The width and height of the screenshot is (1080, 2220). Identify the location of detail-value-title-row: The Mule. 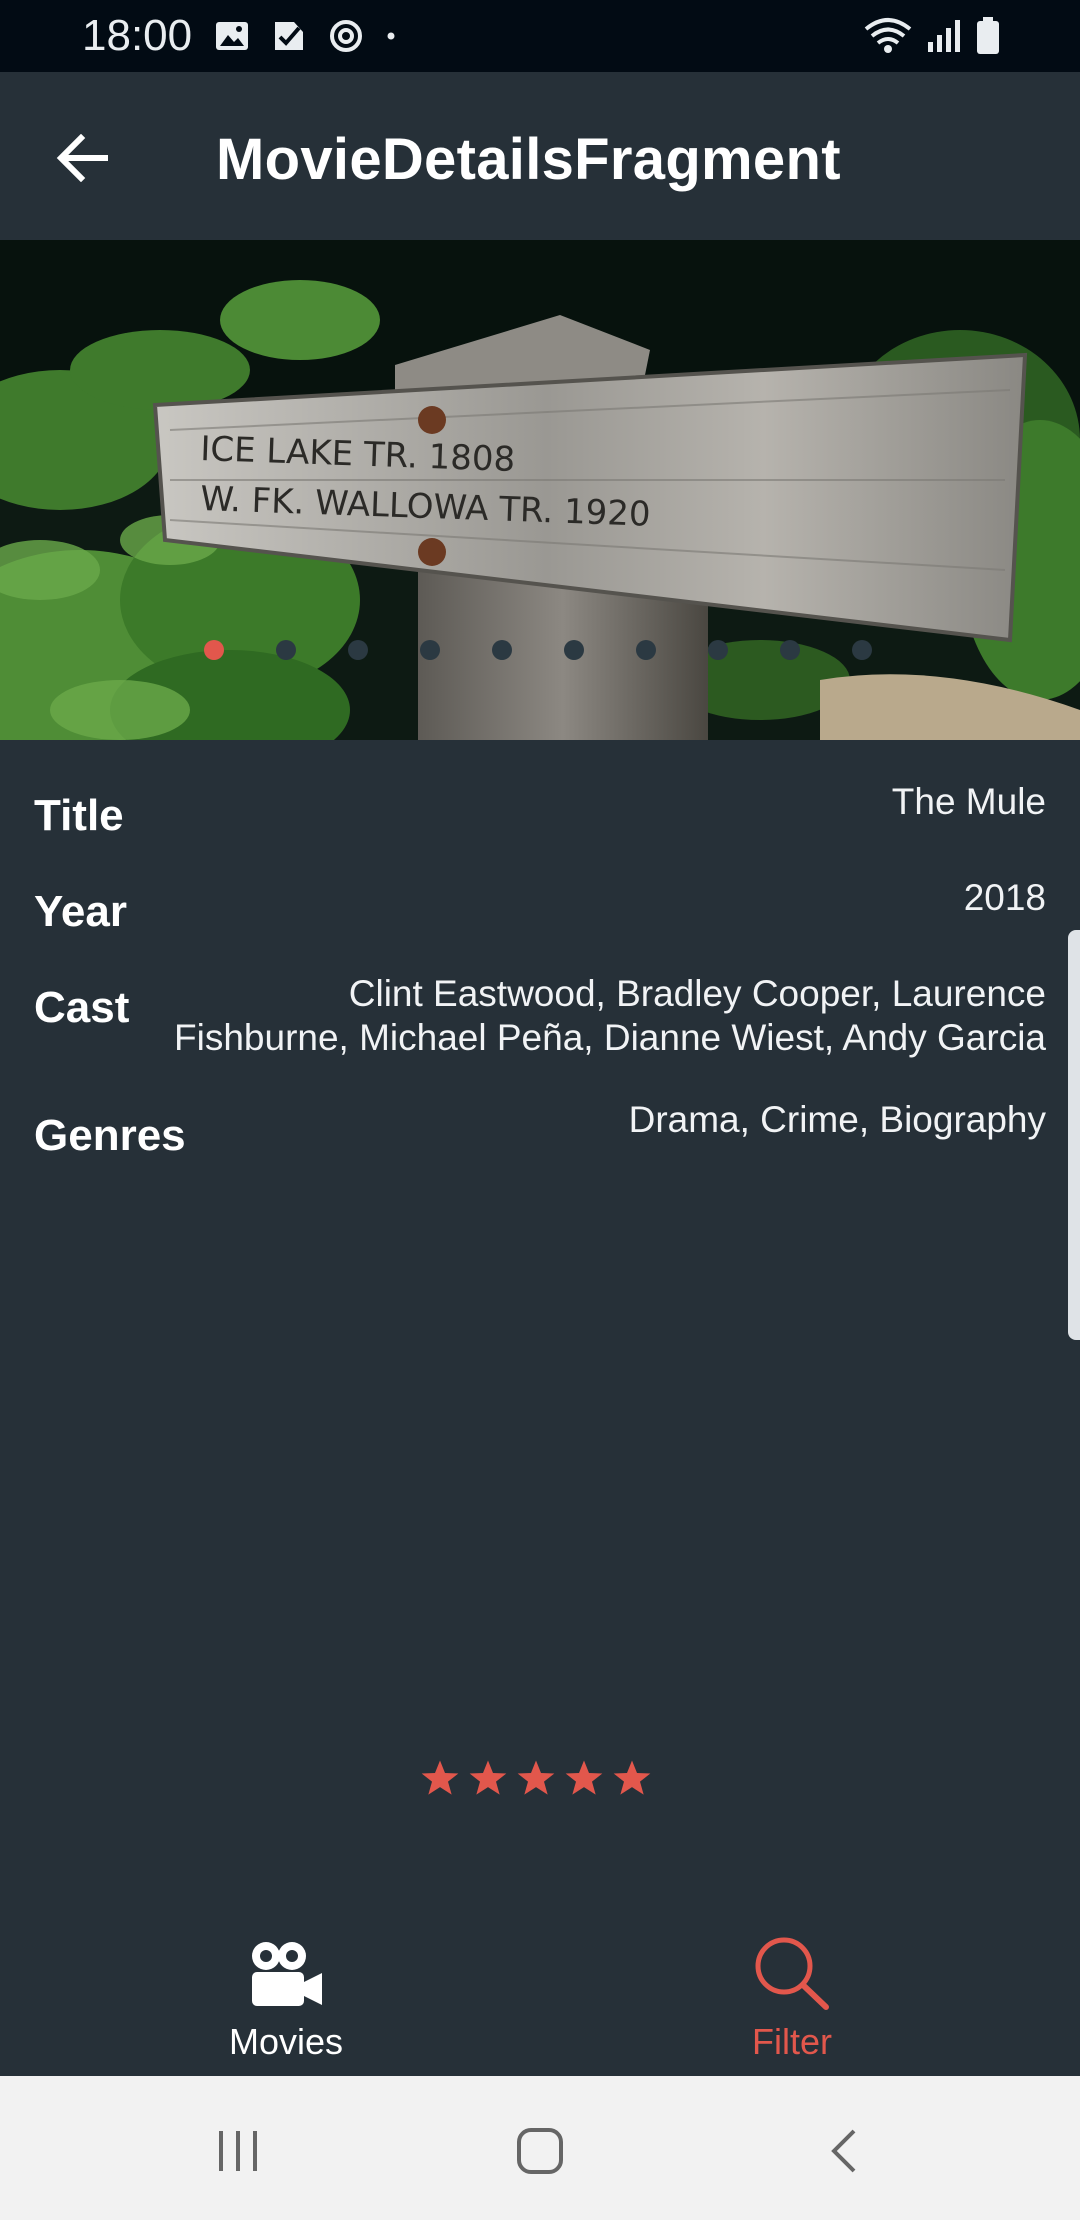
(540, 813).